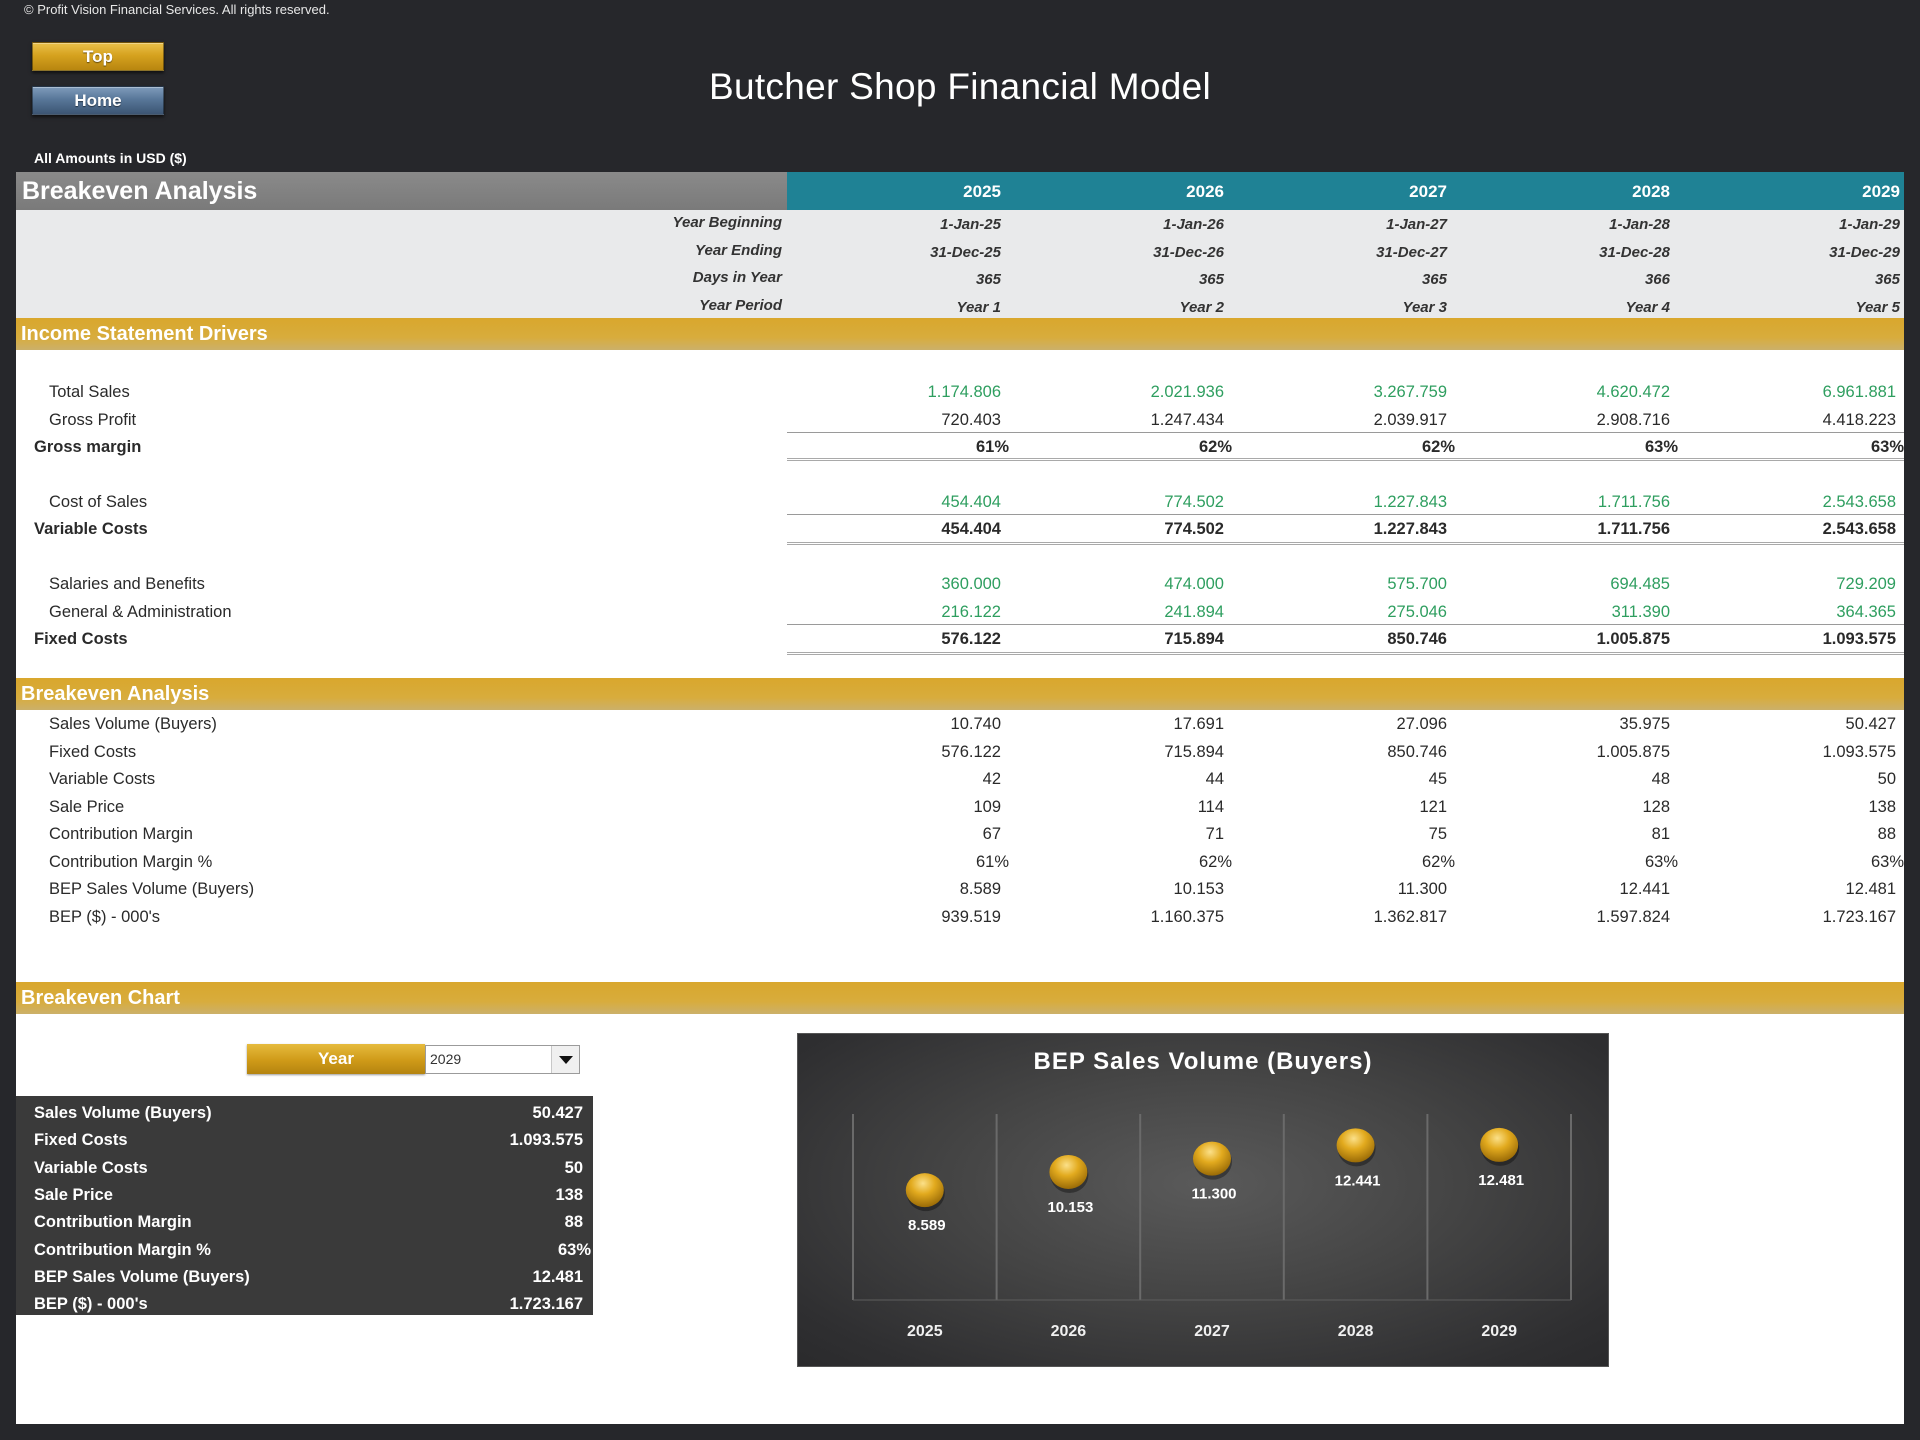 This screenshot has width=1920, height=1440. What do you see at coordinates (1422, 889) in the screenshot?
I see `cell-value: 11.300` at bounding box center [1422, 889].